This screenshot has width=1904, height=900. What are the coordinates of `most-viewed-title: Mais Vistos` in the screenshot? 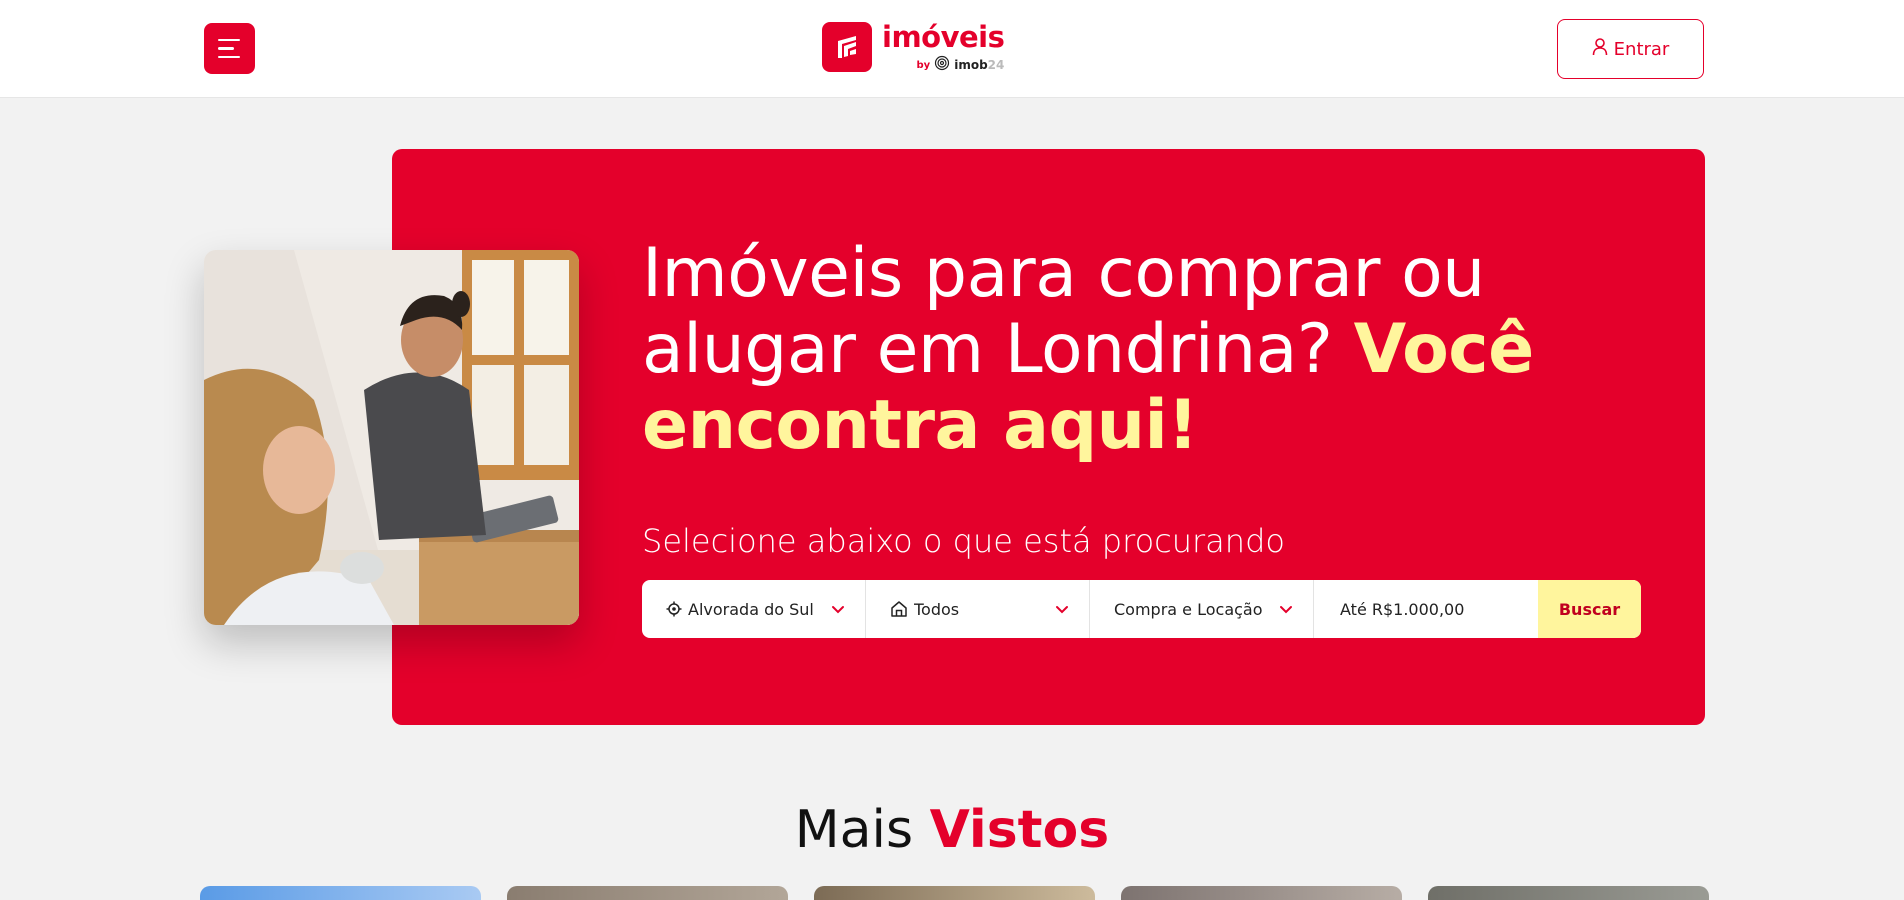 It's located at (952, 830).